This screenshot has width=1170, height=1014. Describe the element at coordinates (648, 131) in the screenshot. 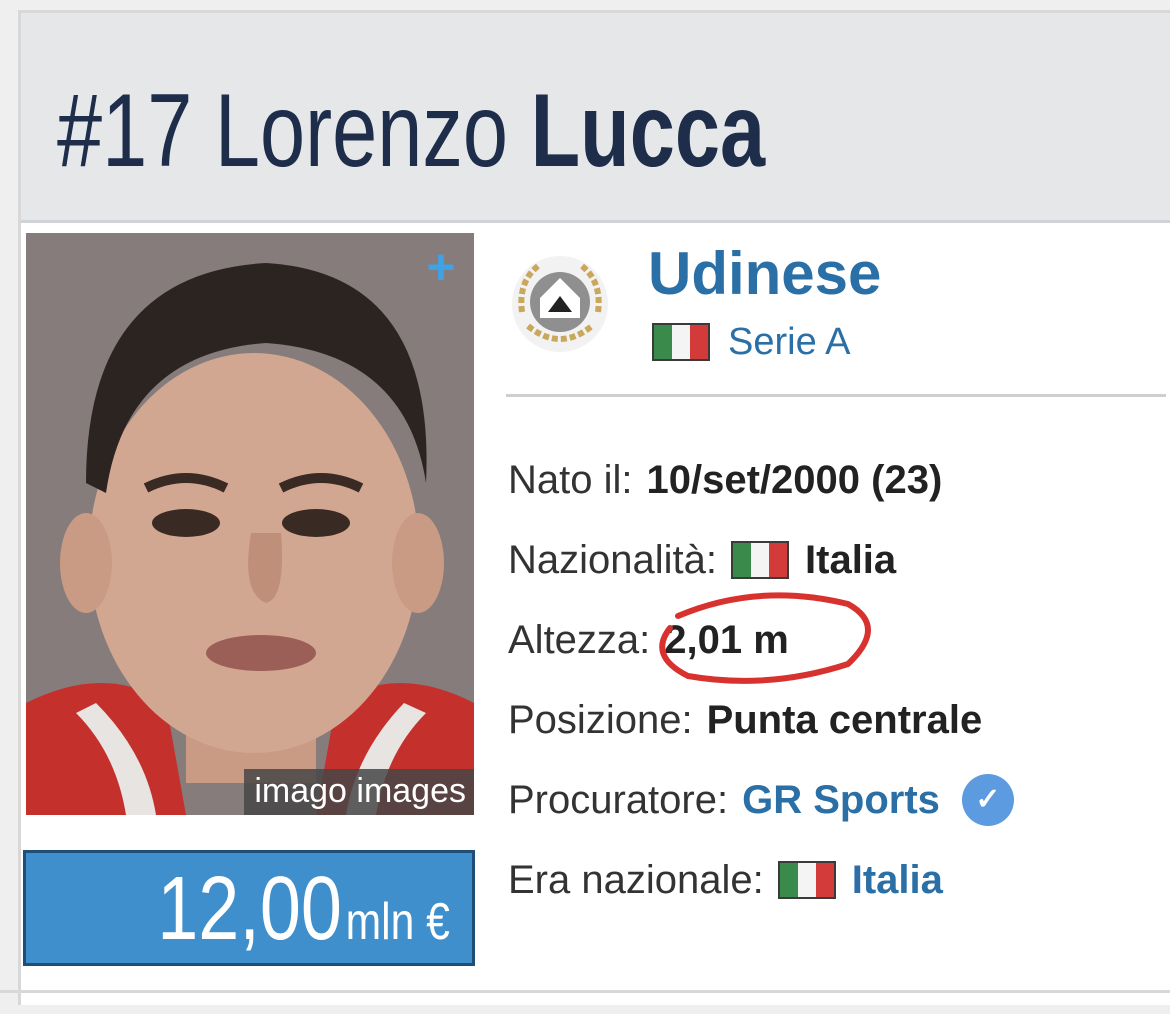

I see `last-name: Lucca` at that location.